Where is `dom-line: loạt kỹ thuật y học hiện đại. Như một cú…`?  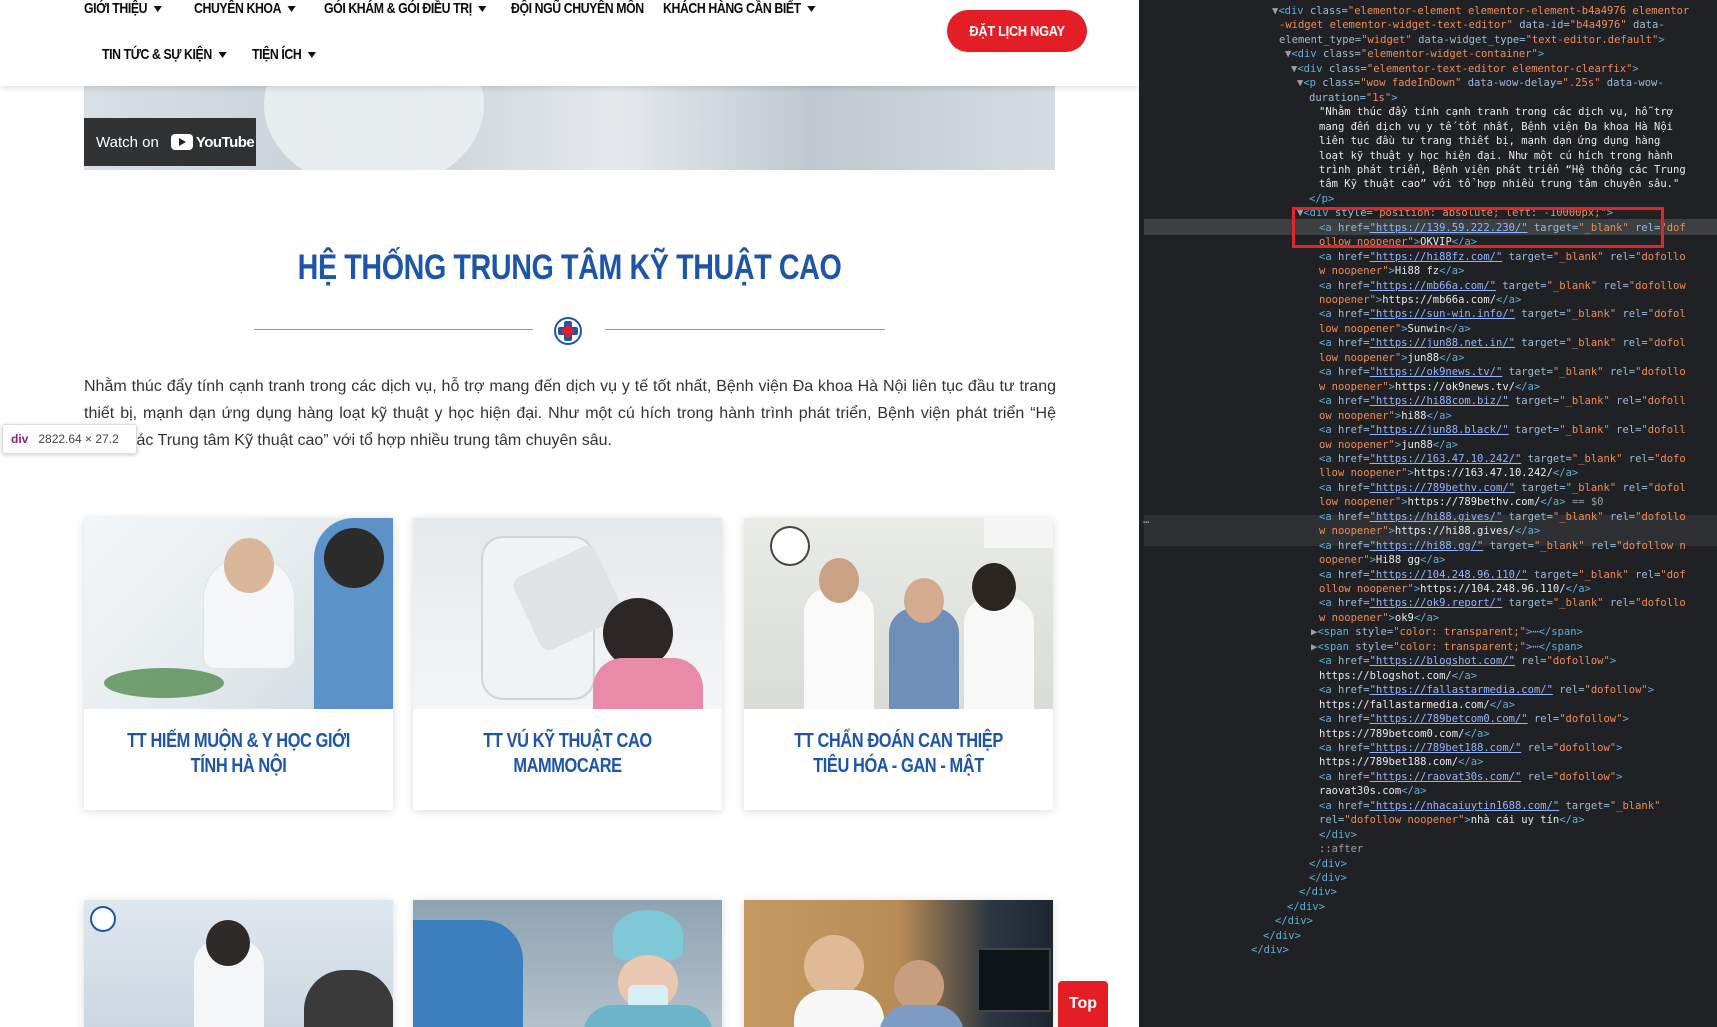 dom-line: loạt kỹ thuật y học hiện đại. Như một cú… is located at coordinates (1496, 156).